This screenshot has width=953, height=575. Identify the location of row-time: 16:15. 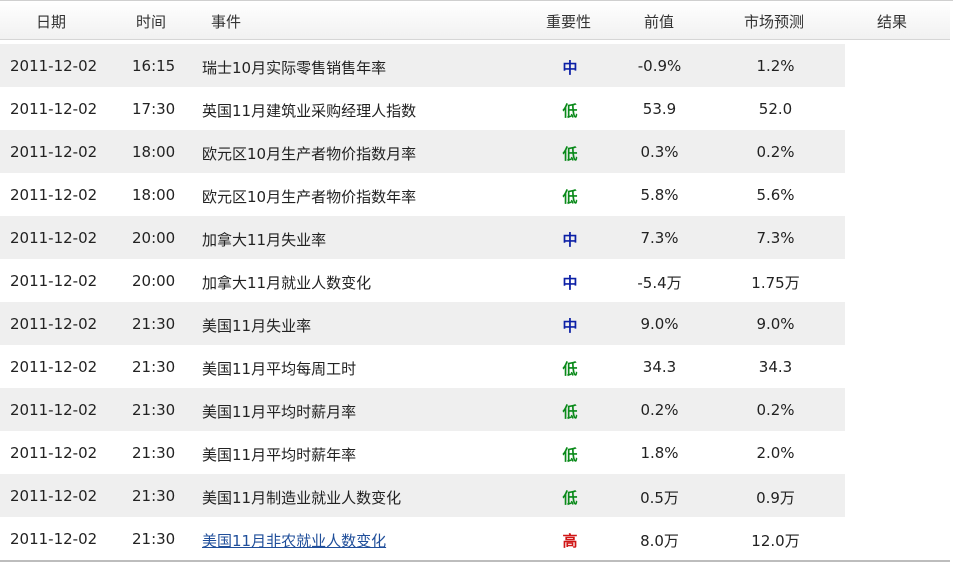
(154, 66).